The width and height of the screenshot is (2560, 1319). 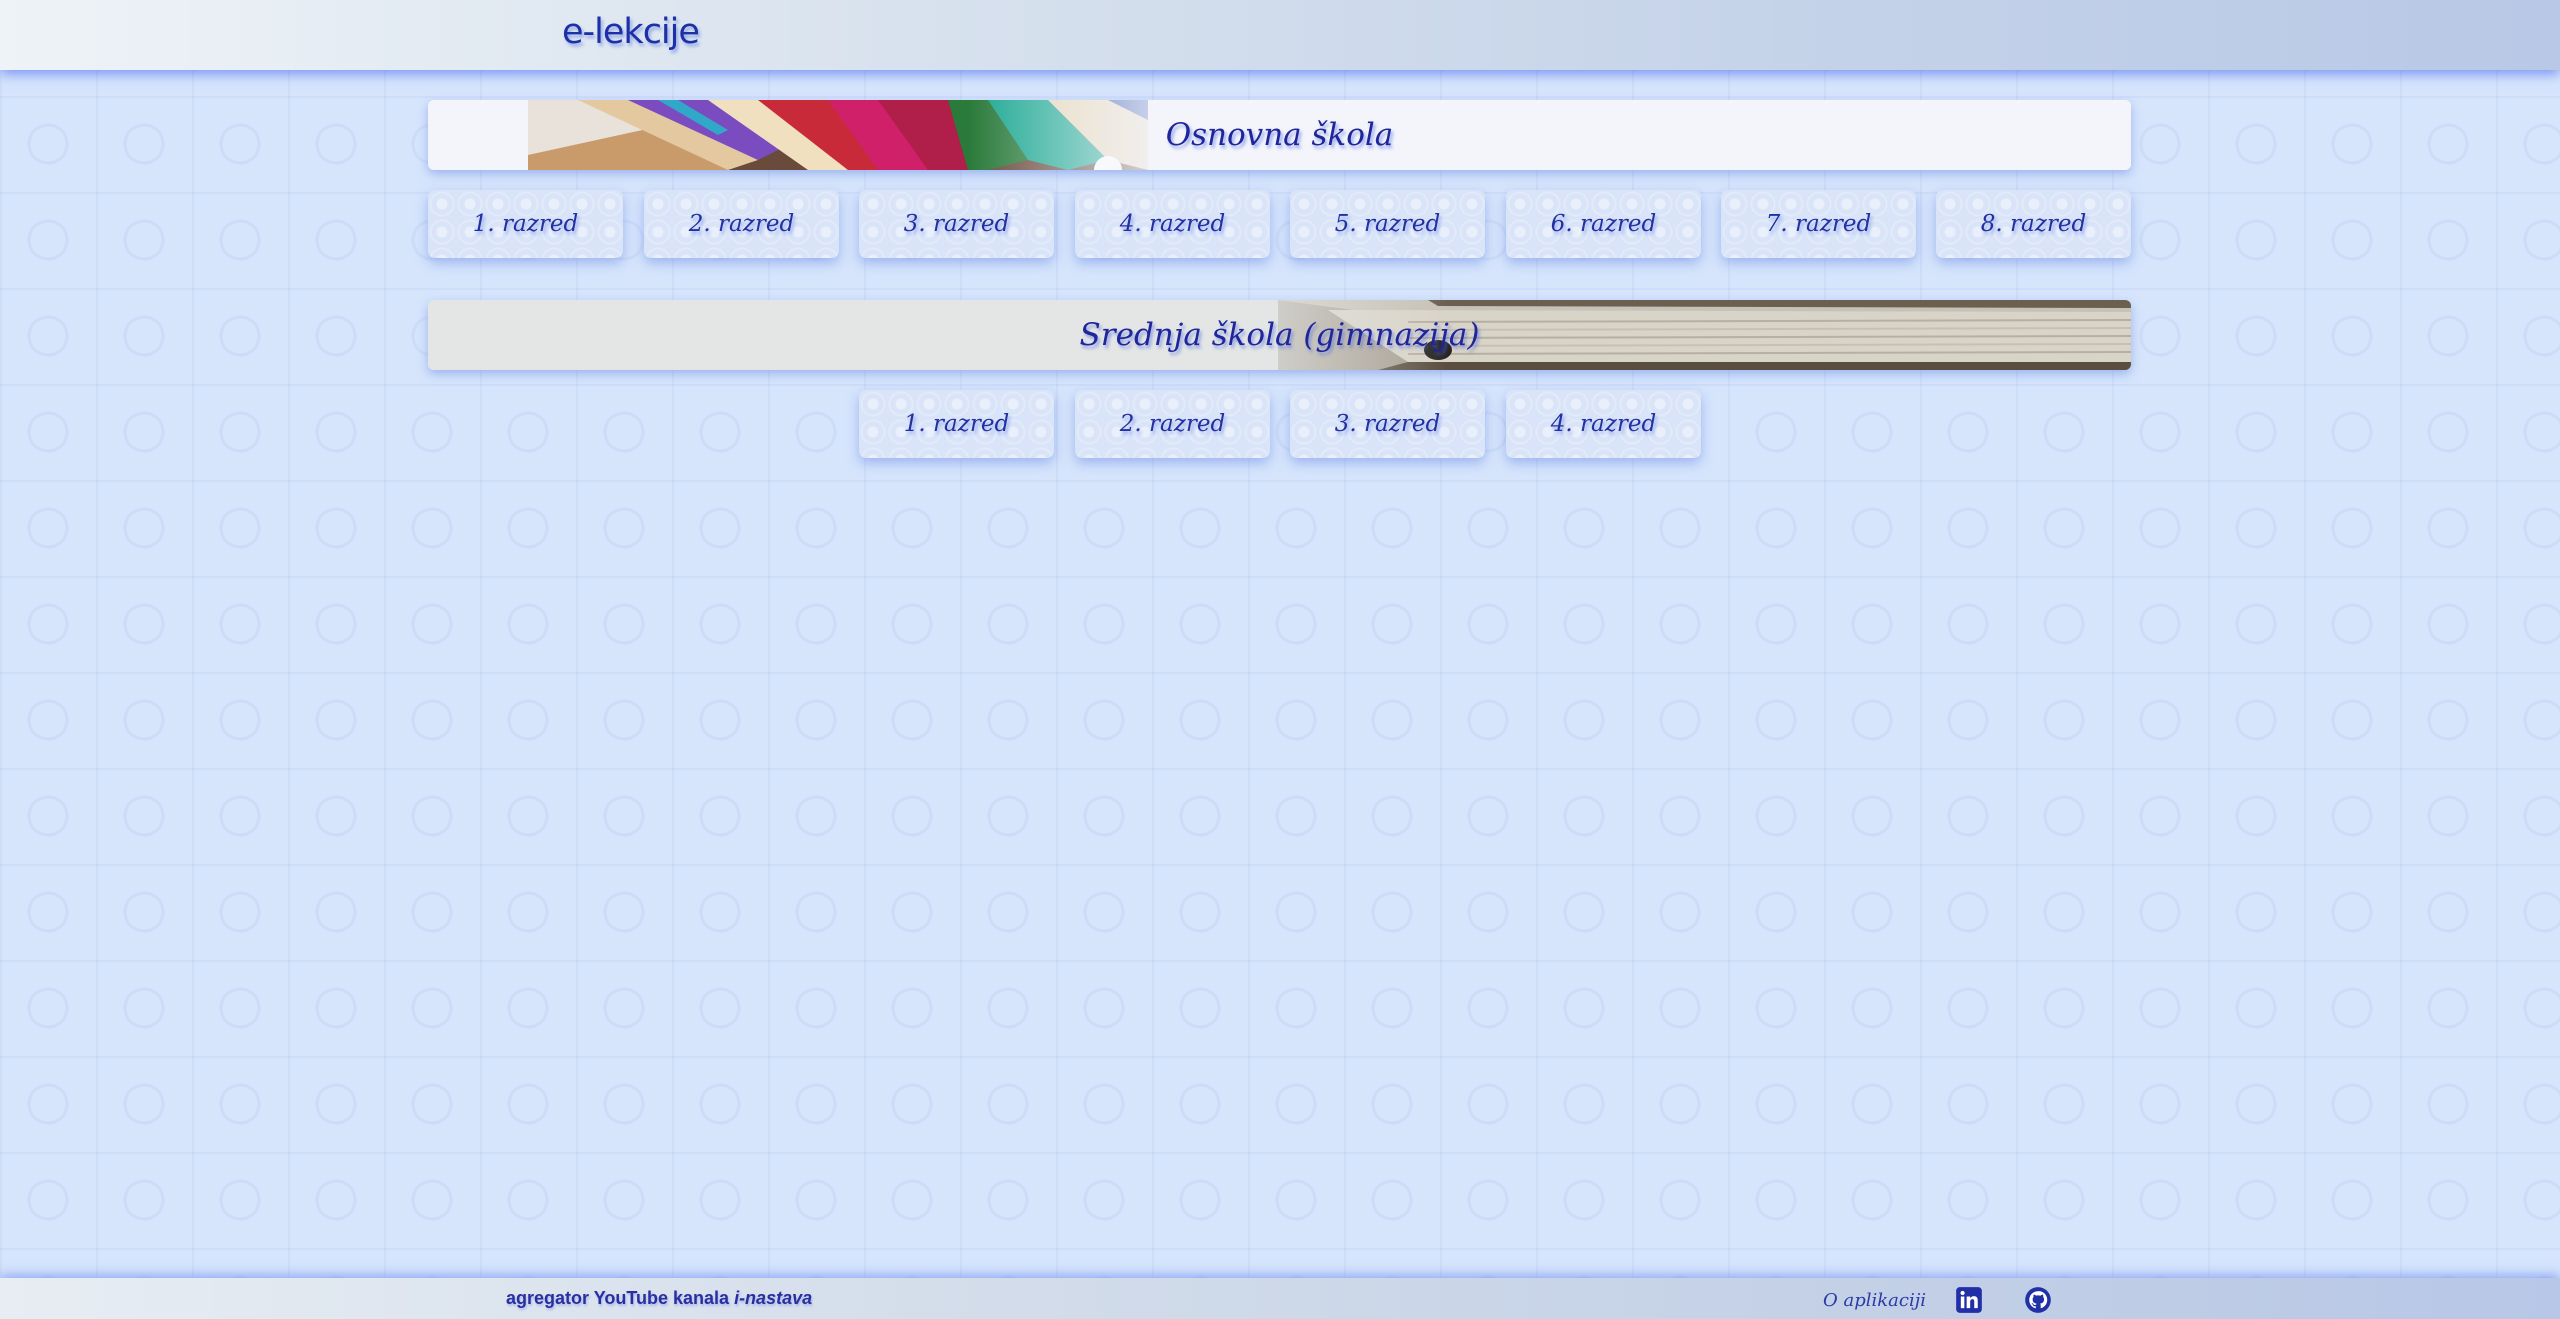 I want to click on top-header: e-lekcije, so click(x=1280, y=35).